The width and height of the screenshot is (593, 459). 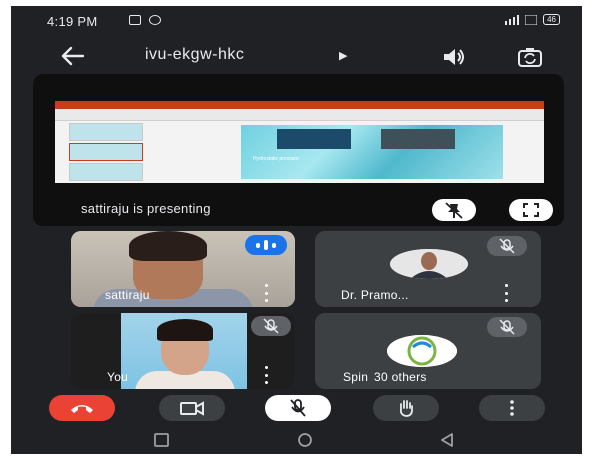 What do you see at coordinates (266, 245) in the screenshot?
I see `speaking-indicator-icon` at bounding box center [266, 245].